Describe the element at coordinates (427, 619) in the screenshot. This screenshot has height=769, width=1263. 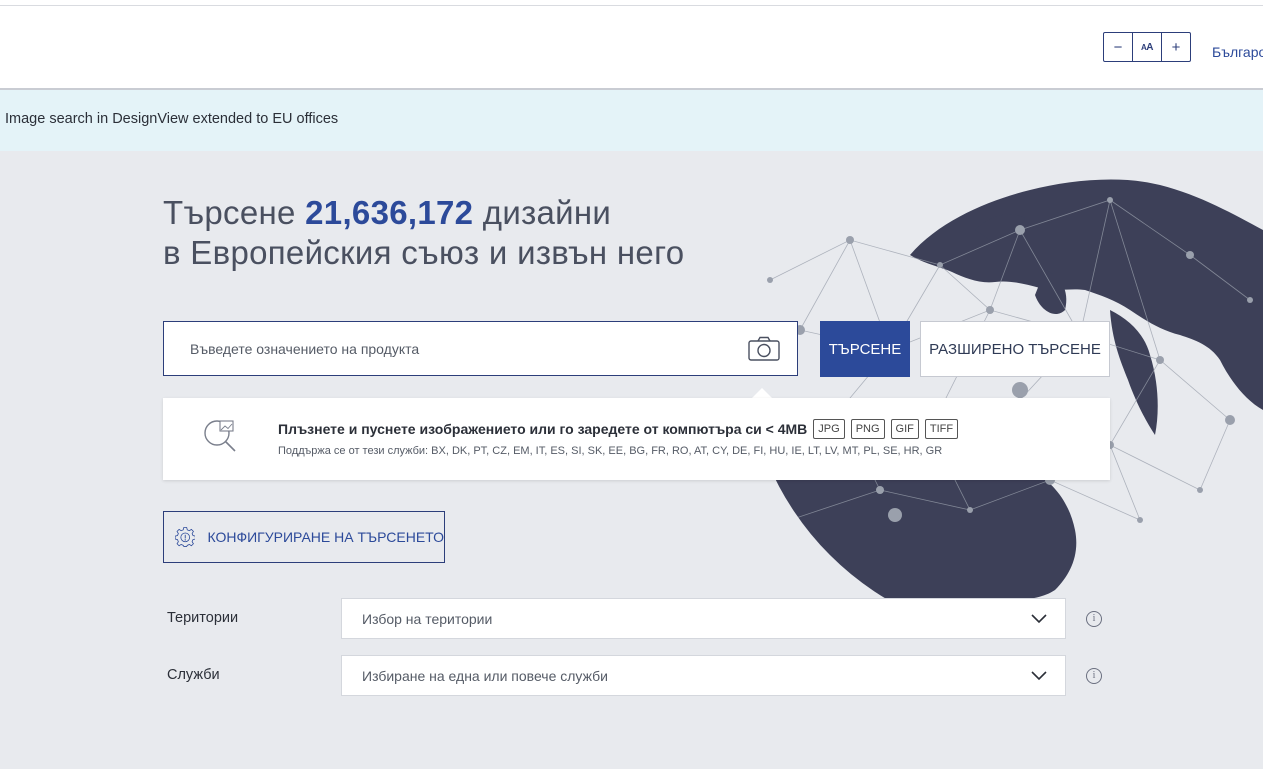
I see `territories-value: Избор на територии` at that location.